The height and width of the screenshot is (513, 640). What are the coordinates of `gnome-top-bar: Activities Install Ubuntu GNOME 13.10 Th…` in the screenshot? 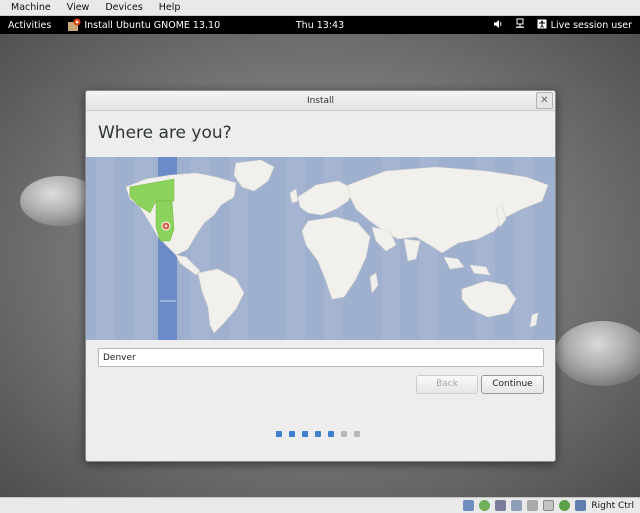 It's located at (320, 25).